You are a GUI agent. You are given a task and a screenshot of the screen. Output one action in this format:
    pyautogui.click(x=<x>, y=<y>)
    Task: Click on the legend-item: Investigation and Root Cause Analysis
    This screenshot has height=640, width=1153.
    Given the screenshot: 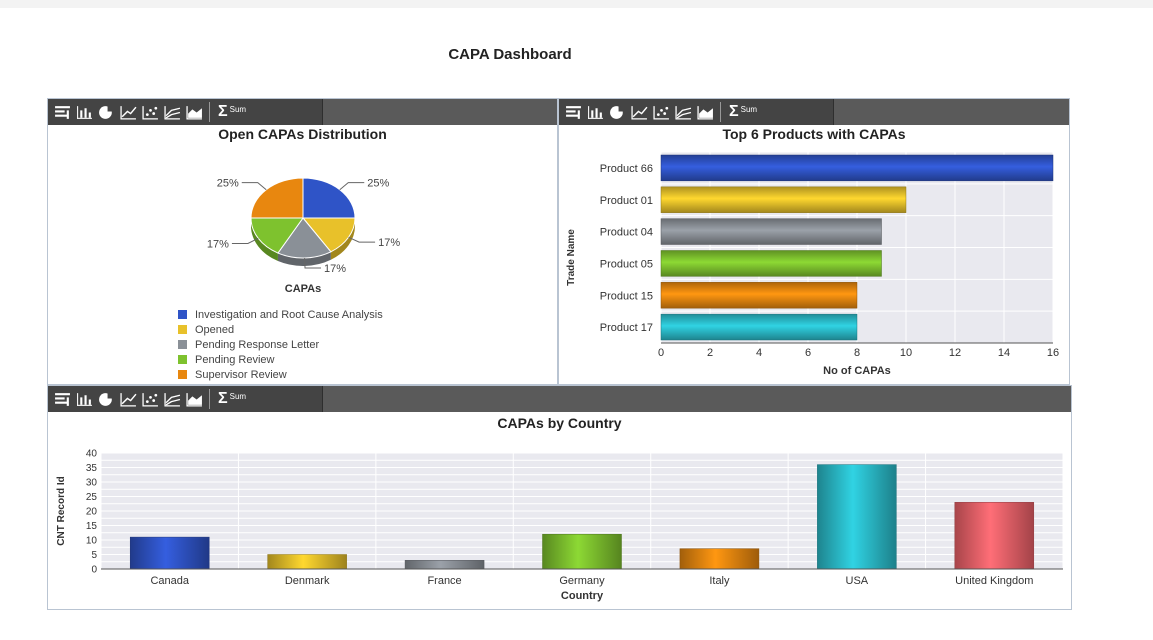 What is the action you would take?
    pyautogui.click(x=280, y=314)
    